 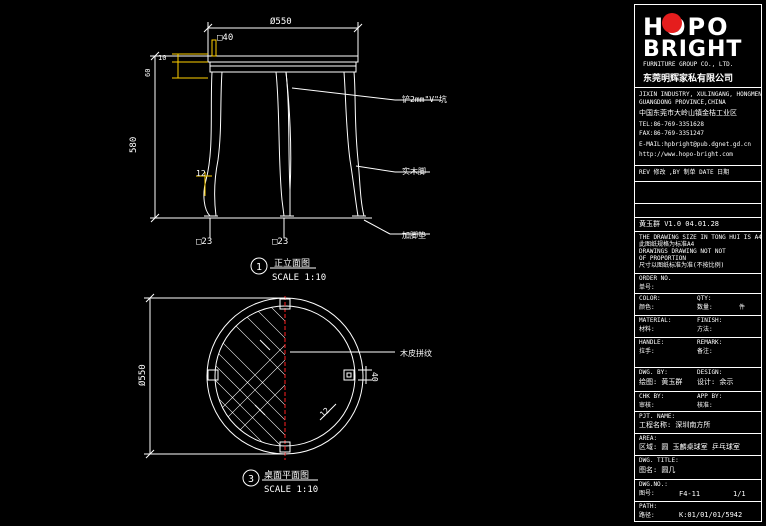 I want to click on tel: TEL:86-769-3351628, so click(x=672, y=124).